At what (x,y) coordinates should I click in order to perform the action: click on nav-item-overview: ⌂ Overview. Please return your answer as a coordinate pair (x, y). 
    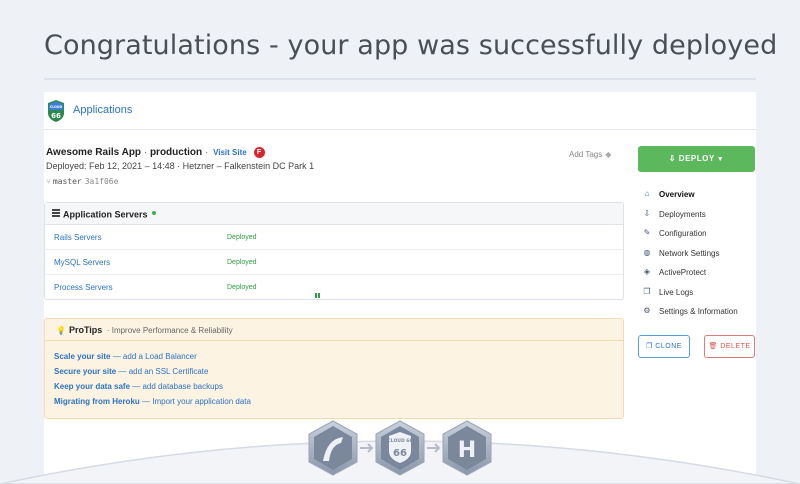
    Looking at the image, I should click on (702, 198).